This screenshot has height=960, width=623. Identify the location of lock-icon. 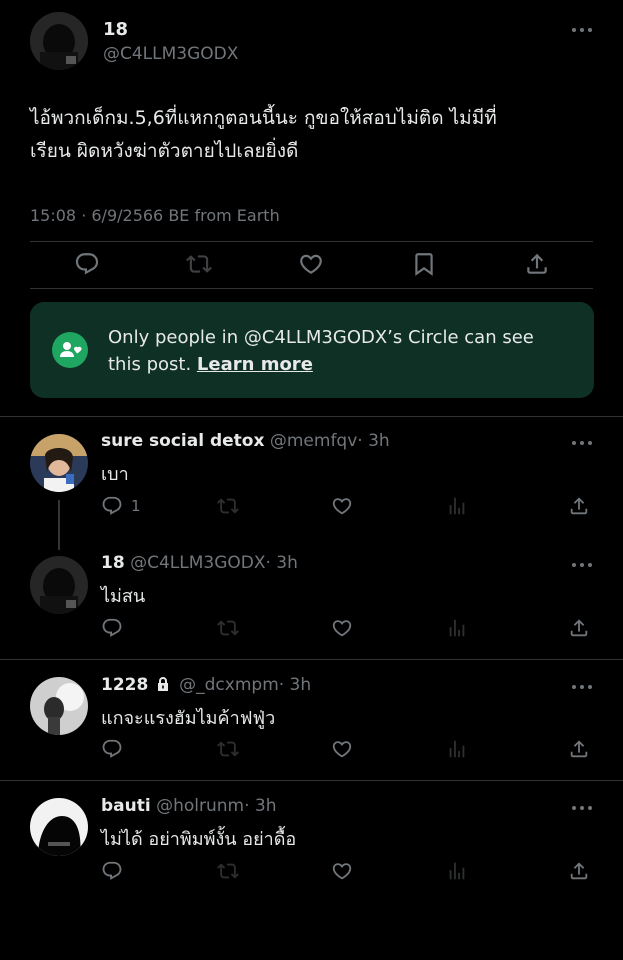
(163, 686).